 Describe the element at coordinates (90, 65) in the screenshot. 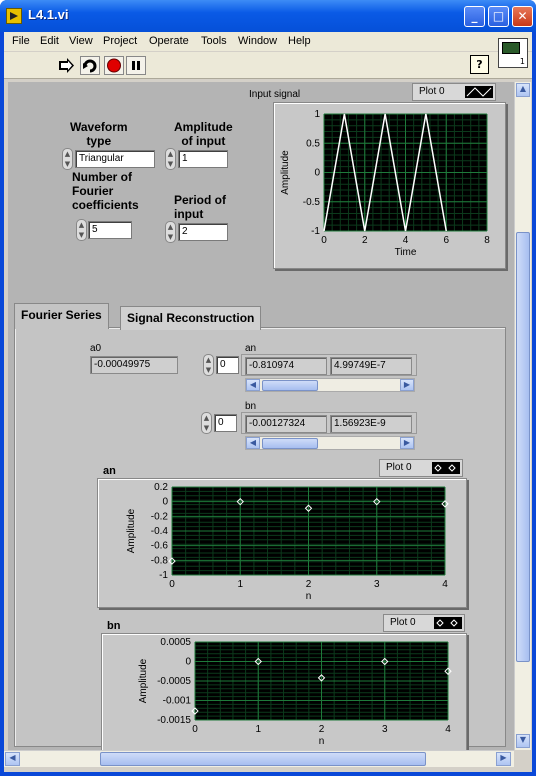

I see `run-continuously-icon` at that location.